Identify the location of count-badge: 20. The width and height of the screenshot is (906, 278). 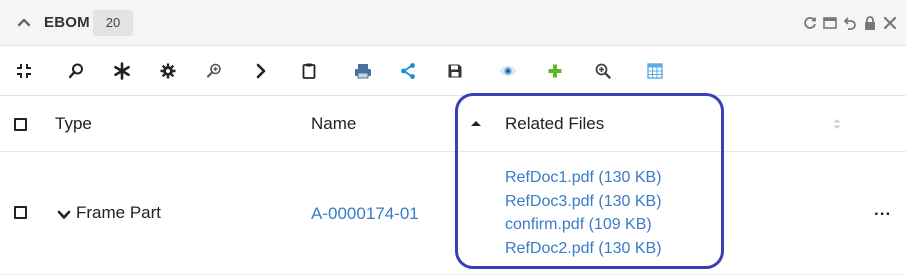
(113, 23).